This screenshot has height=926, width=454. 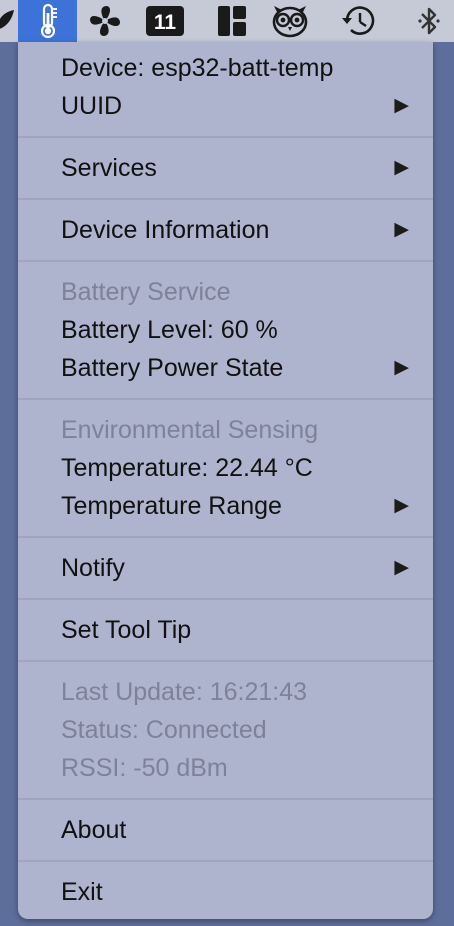 I want to click on menu-item-label: Device Information, so click(x=165, y=230).